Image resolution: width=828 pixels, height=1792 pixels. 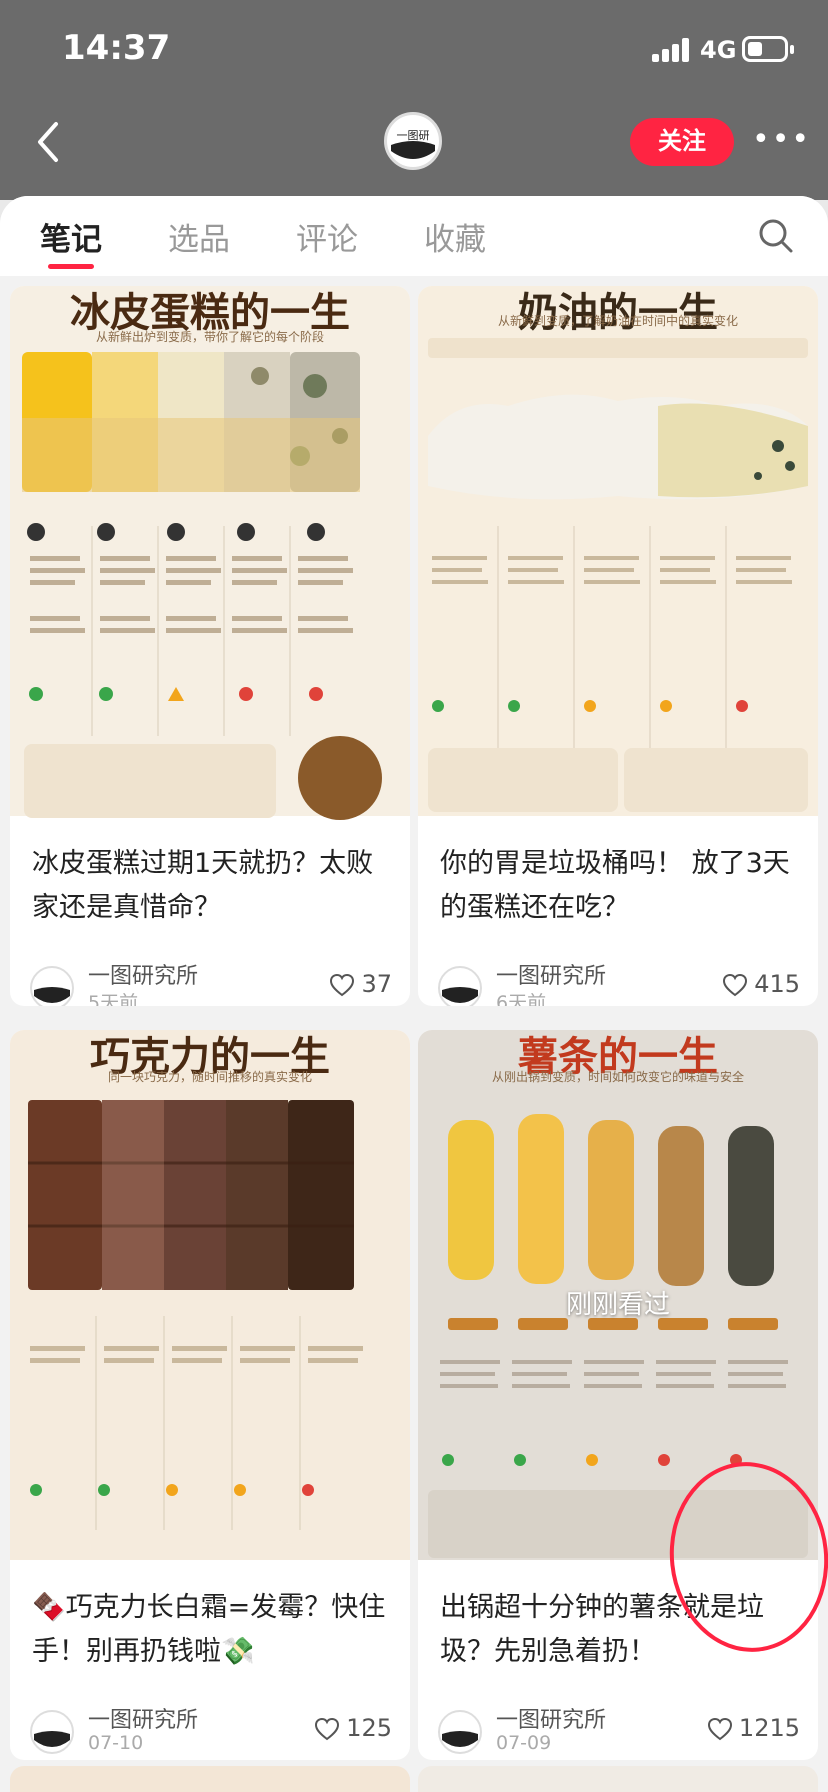 What do you see at coordinates (116, 1743) in the screenshot?
I see `post-date: 07-10` at bounding box center [116, 1743].